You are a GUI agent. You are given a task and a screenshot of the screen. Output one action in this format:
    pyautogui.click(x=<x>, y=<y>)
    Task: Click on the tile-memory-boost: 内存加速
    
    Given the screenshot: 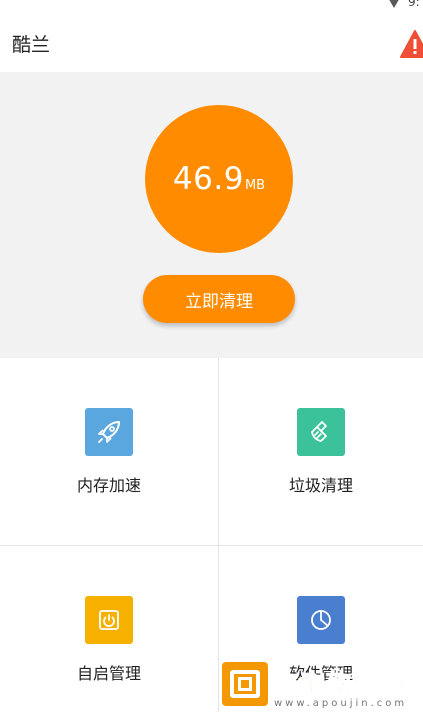 What is the action you would take?
    pyautogui.click(x=109, y=451)
    